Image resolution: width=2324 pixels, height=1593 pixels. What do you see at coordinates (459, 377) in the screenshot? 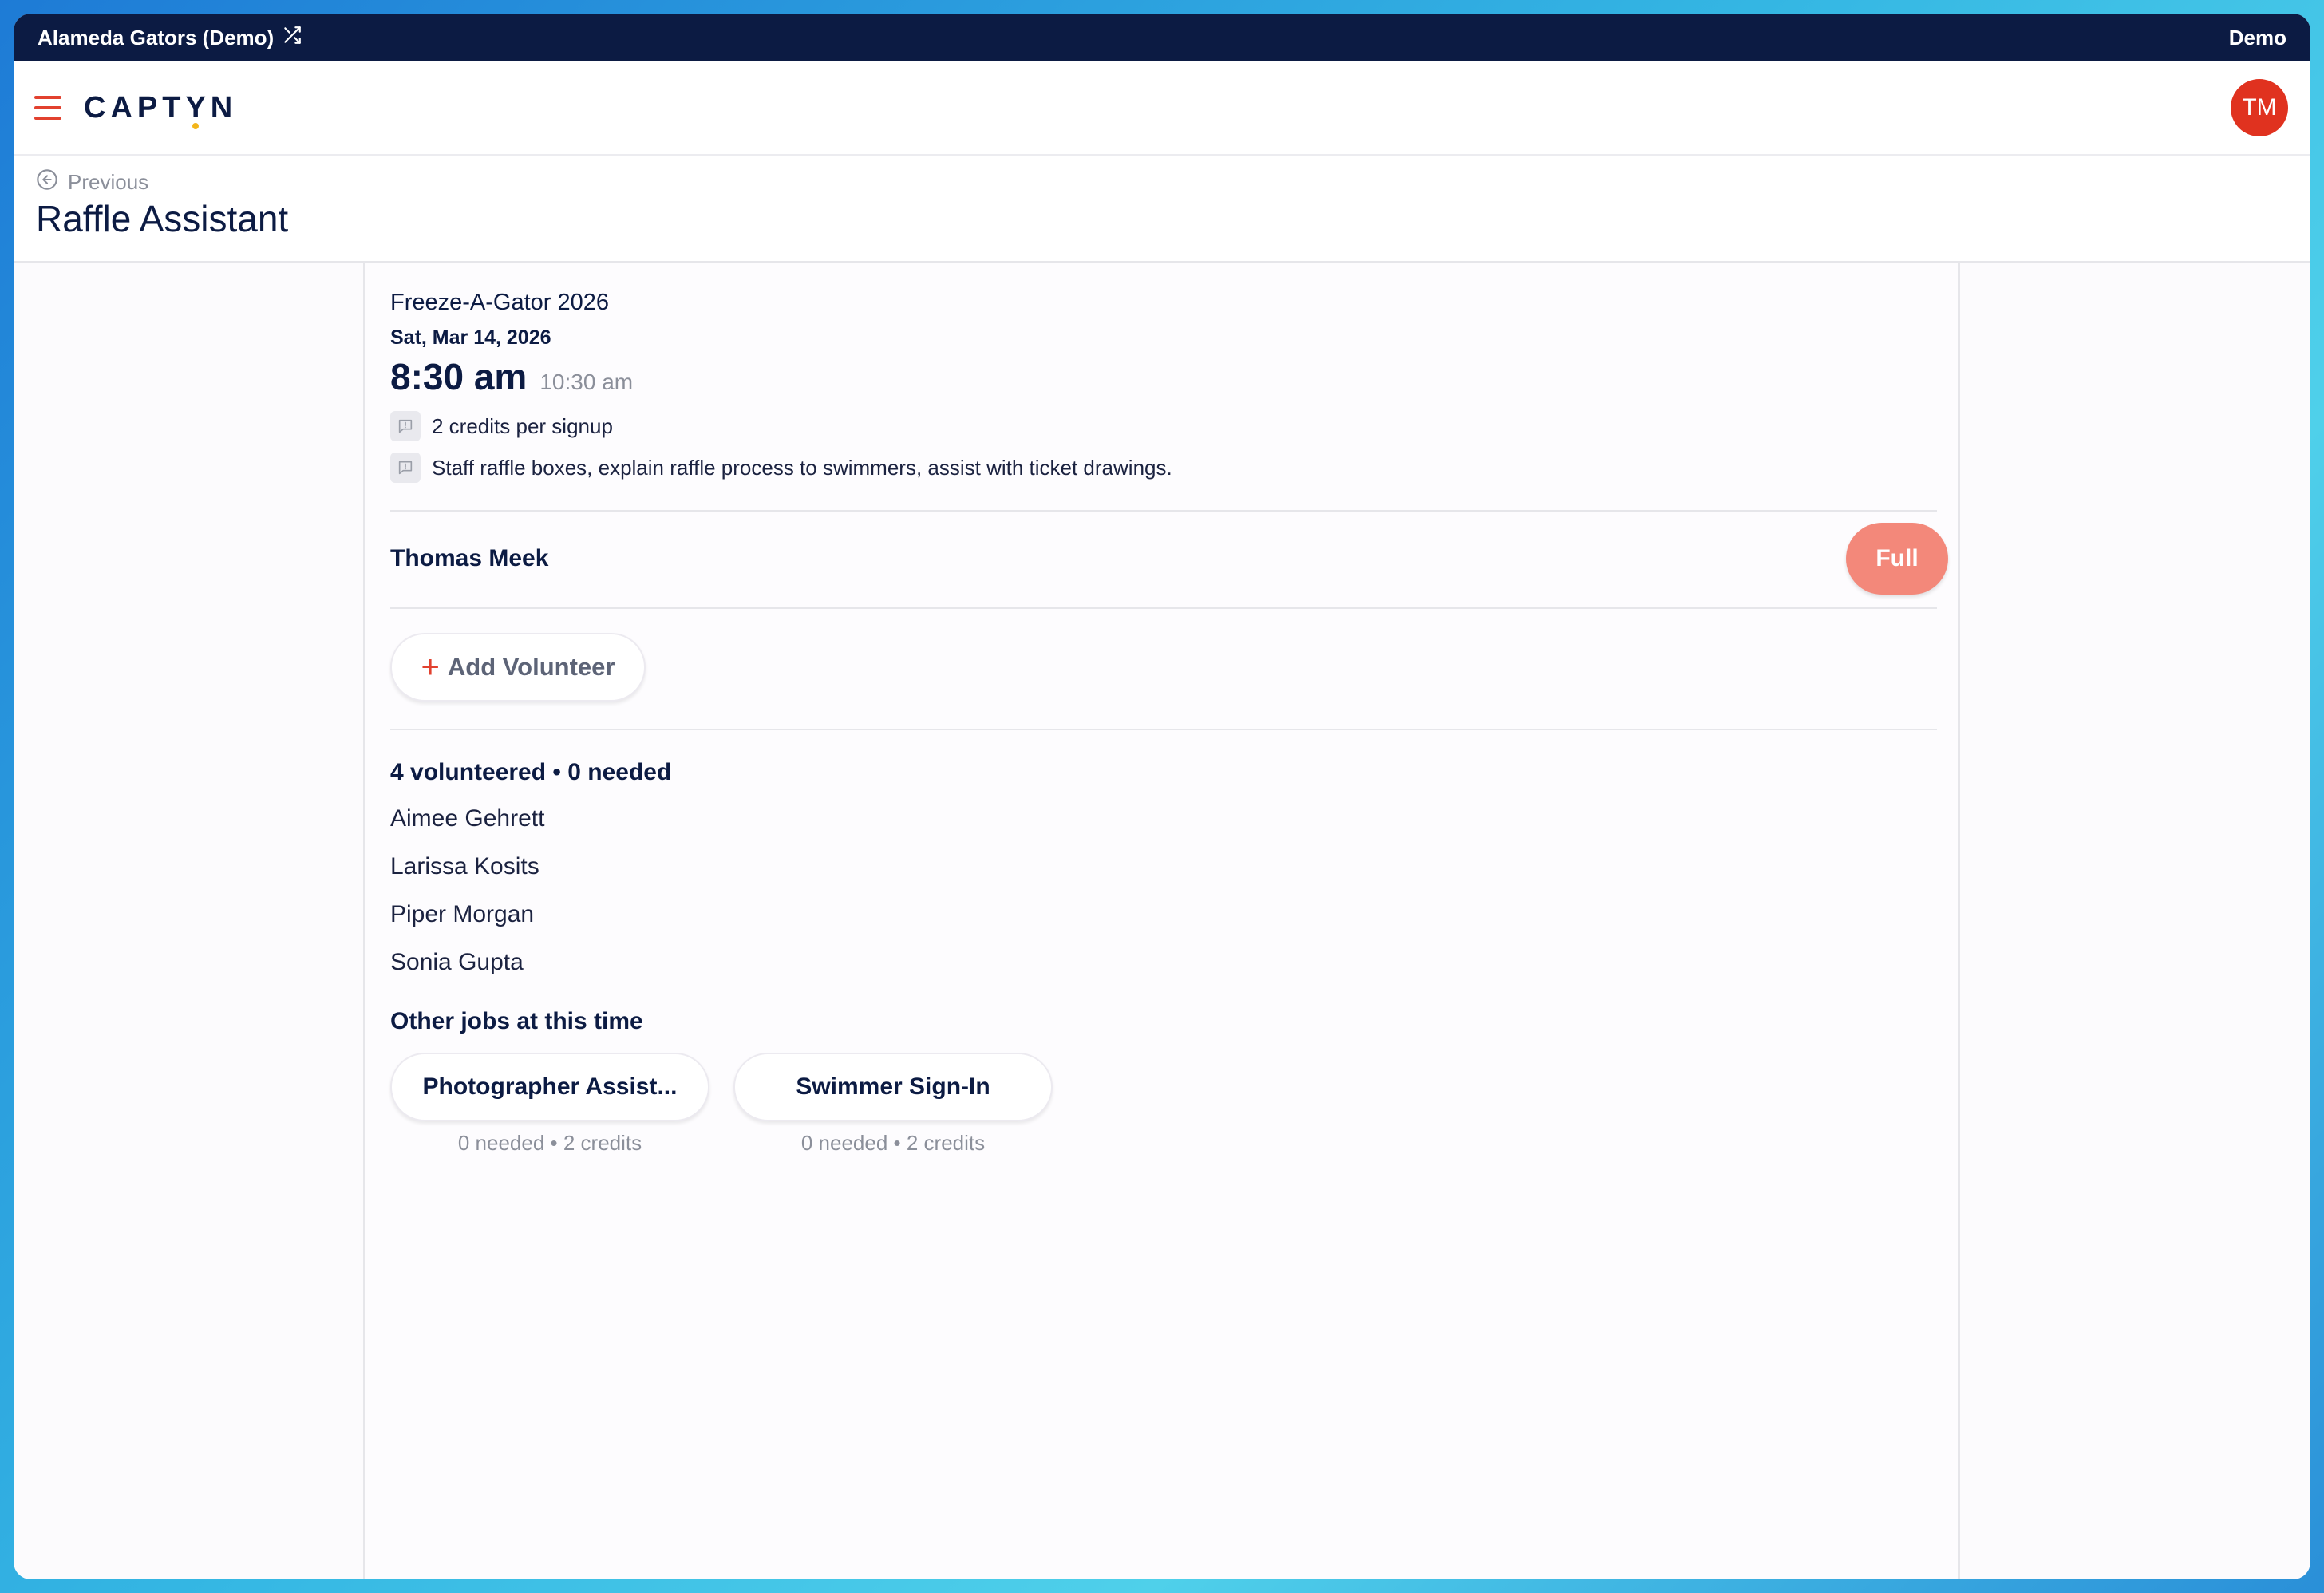
I see `start-time: 8:30 am` at bounding box center [459, 377].